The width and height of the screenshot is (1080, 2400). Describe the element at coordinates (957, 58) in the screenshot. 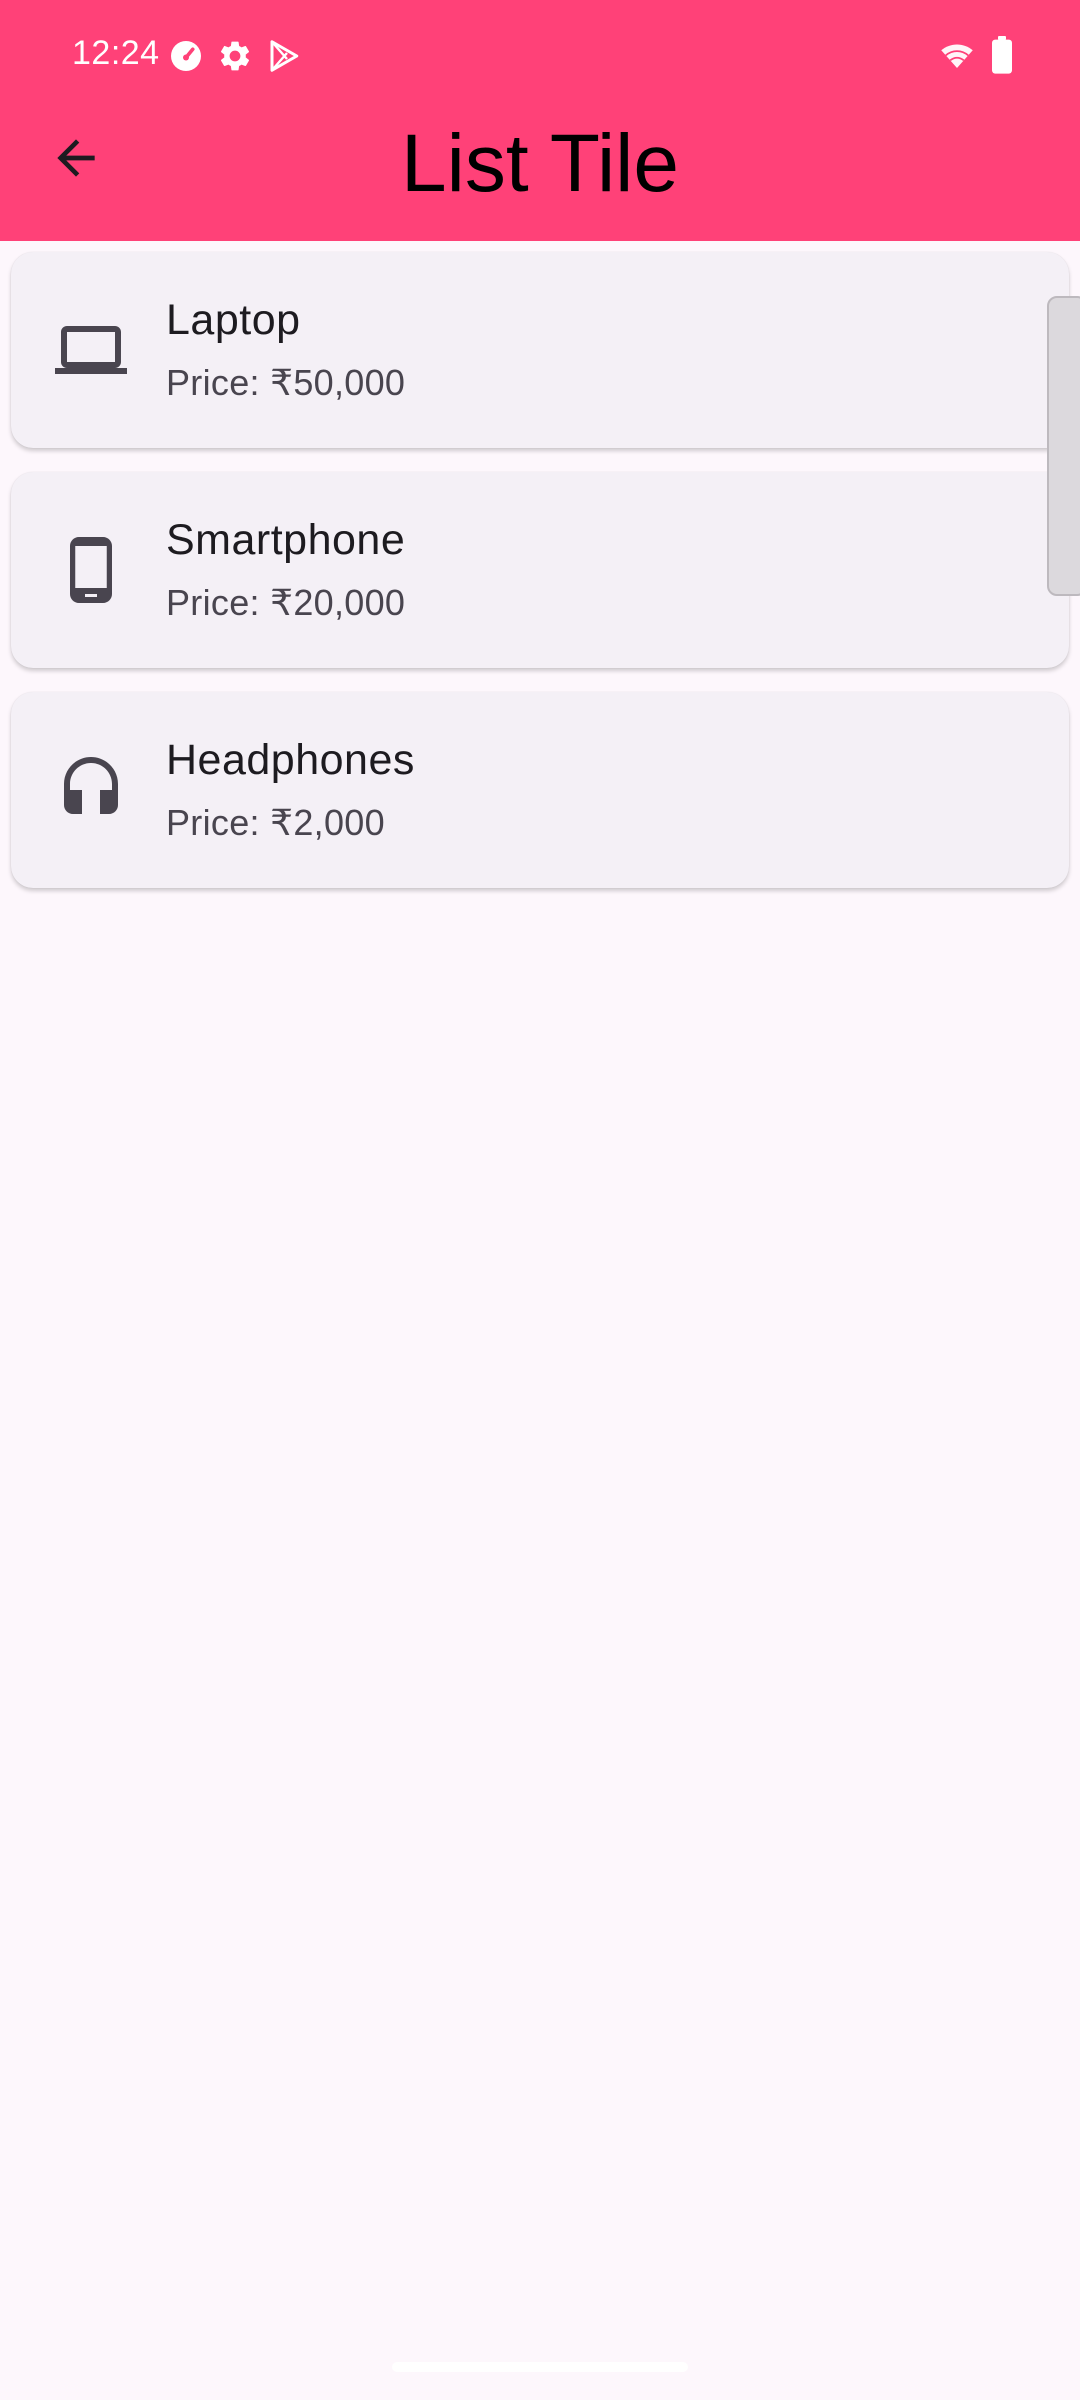

I see `wifi-icon` at that location.